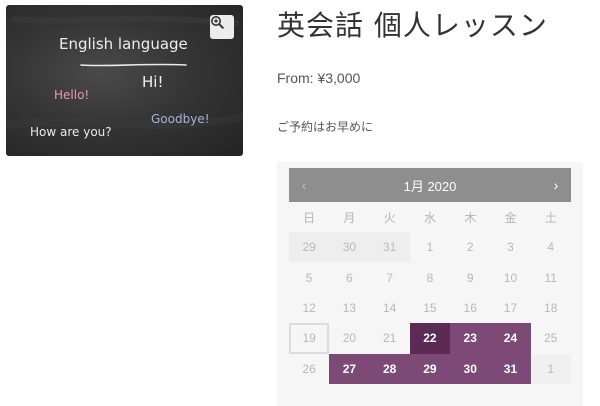  I want to click on calendar-day: 17, so click(510, 308).